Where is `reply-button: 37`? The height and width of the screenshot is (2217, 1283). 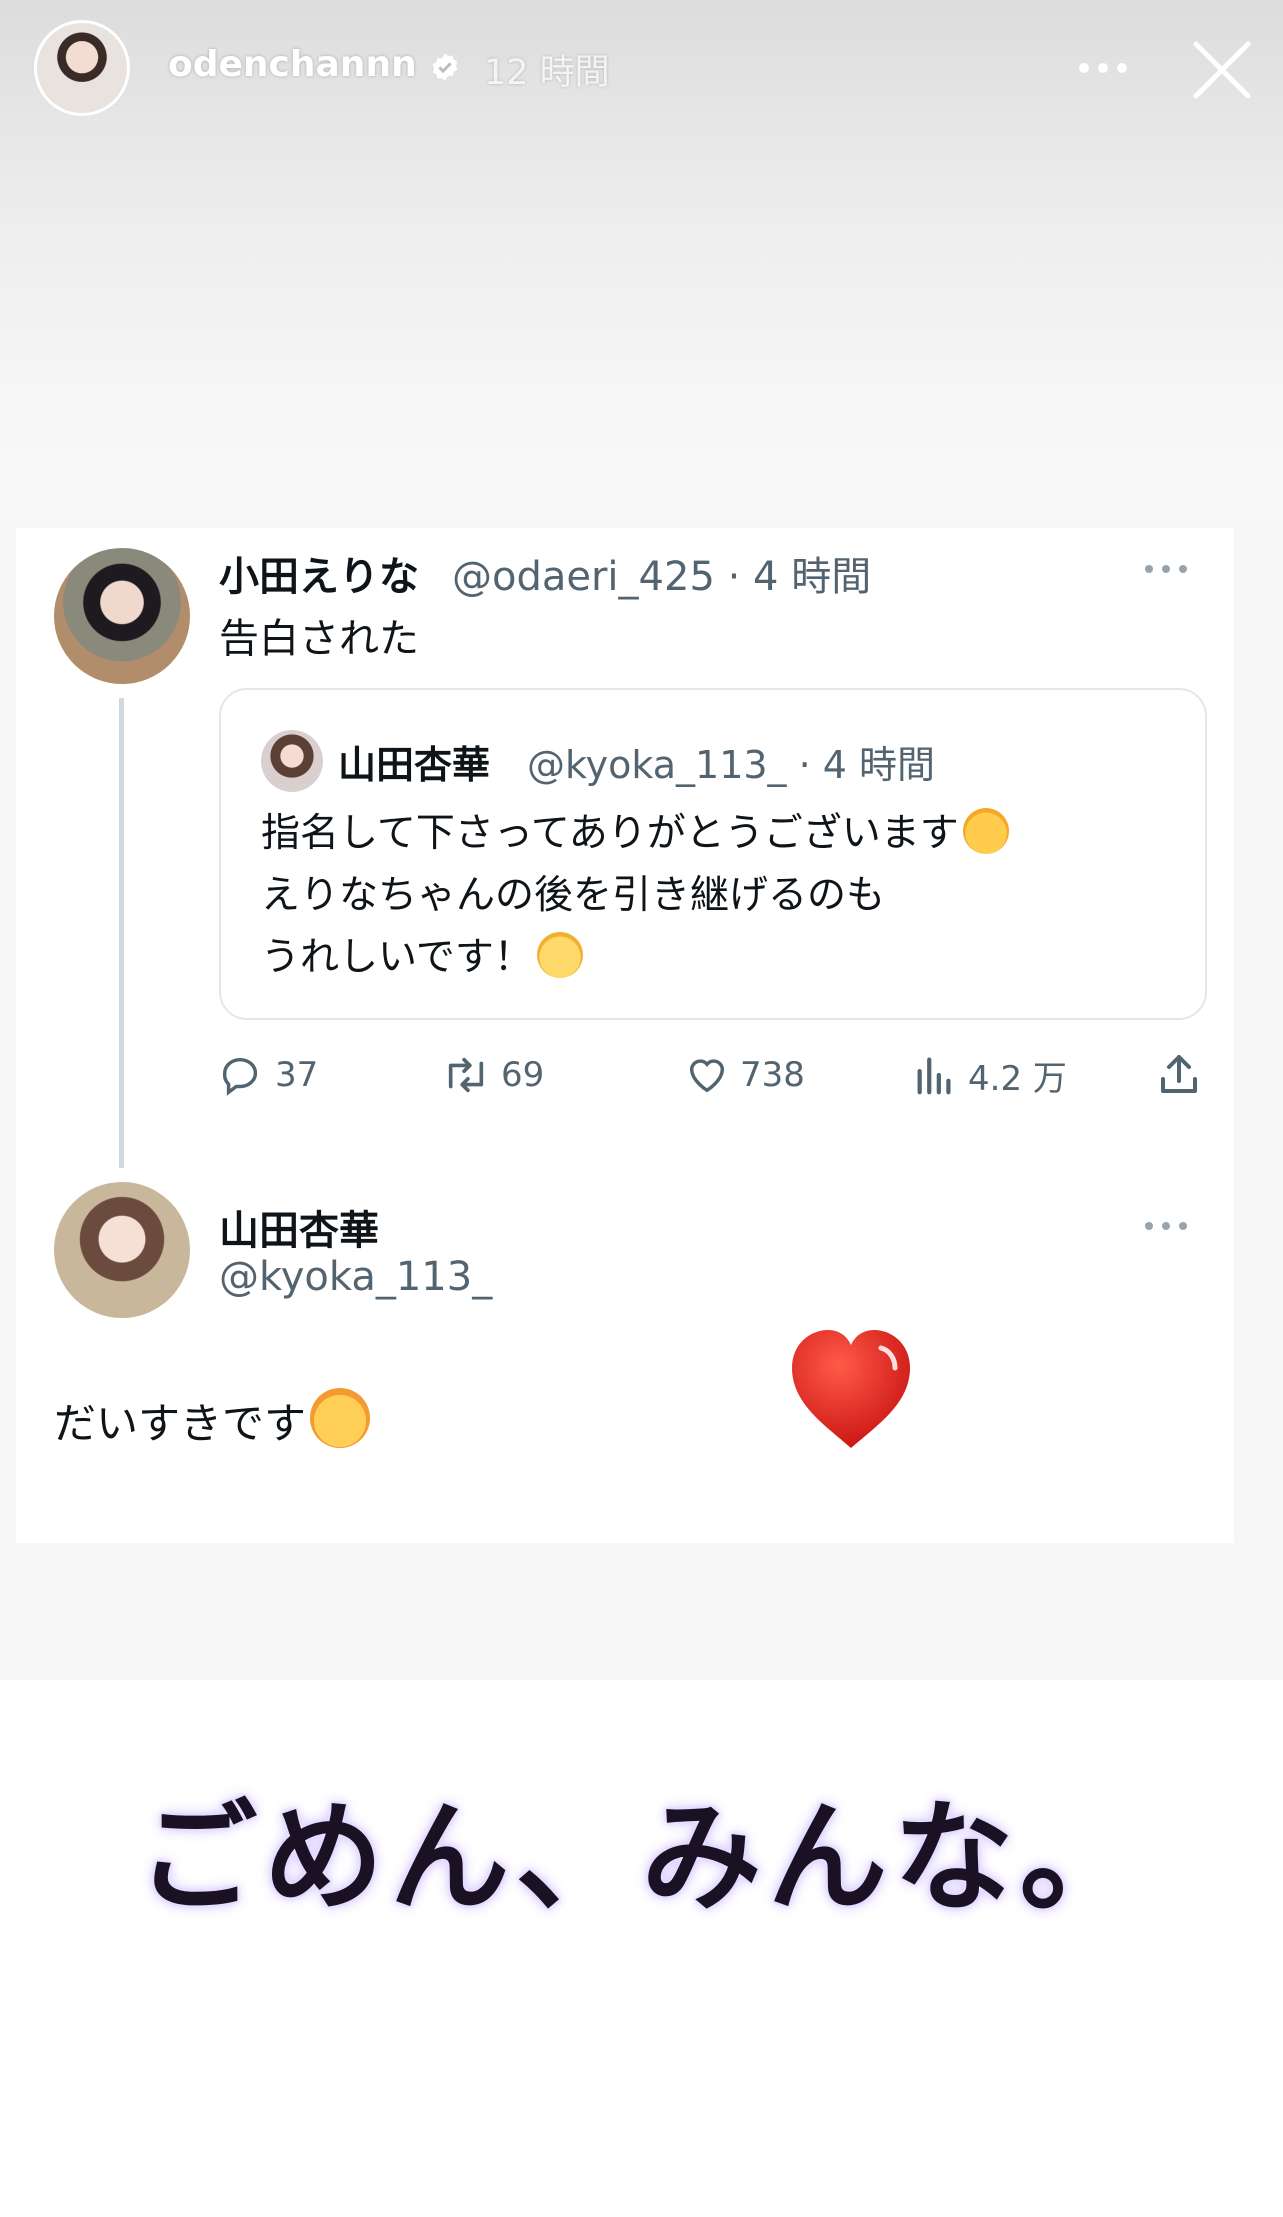 reply-button: 37 is located at coordinates (268, 1075).